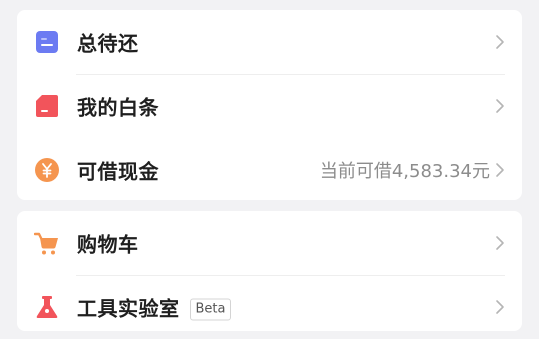  What do you see at coordinates (404, 171) in the screenshot?
I see `available-amount: 当前可借4,583.34元` at bounding box center [404, 171].